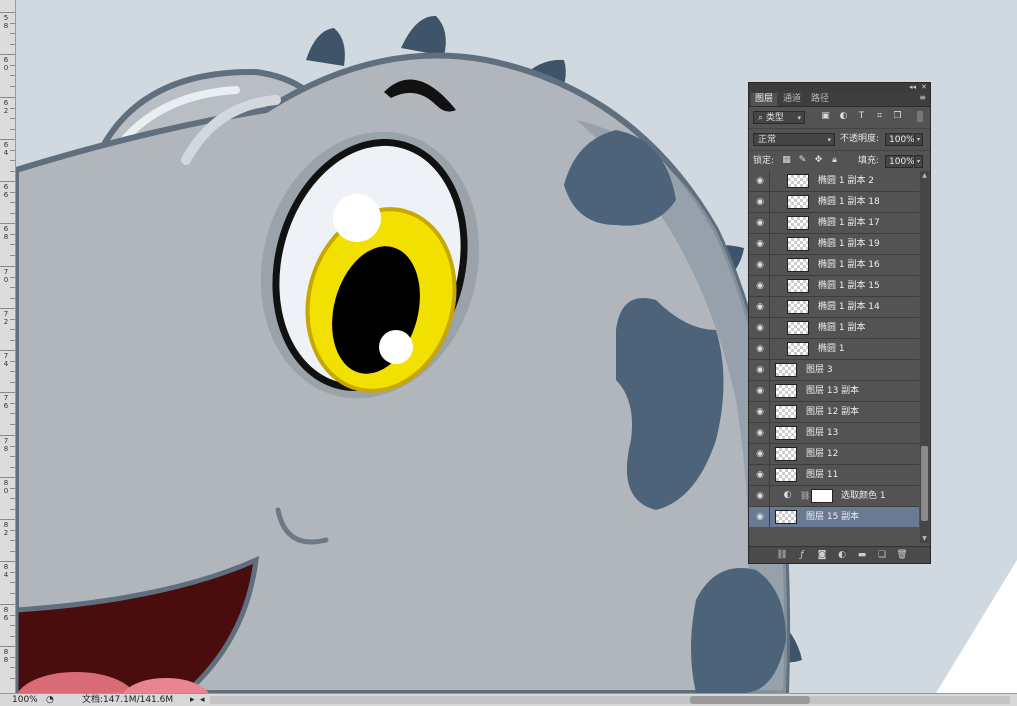 The image size is (1017, 706). Describe the element at coordinates (834, 370) in the screenshot. I see `layer-row: ◉ 图层 3` at that location.